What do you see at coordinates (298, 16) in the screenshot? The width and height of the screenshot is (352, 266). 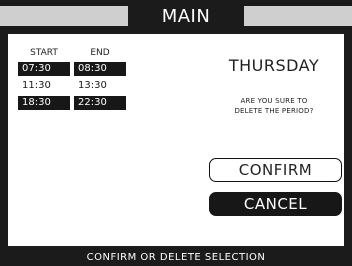 I see `header-right-band` at bounding box center [298, 16].